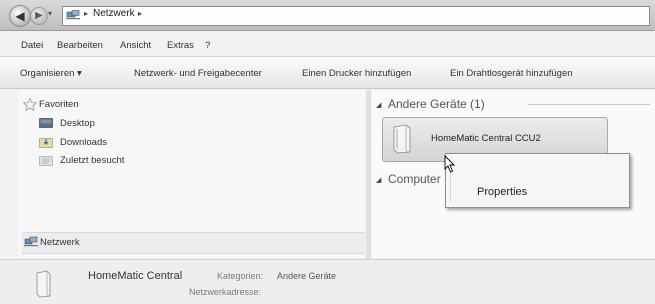 Image resolution: width=655 pixels, height=304 pixels. What do you see at coordinates (83, 142) in the screenshot?
I see `nav-downloads: Downloads` at bounding box center [83, 142].